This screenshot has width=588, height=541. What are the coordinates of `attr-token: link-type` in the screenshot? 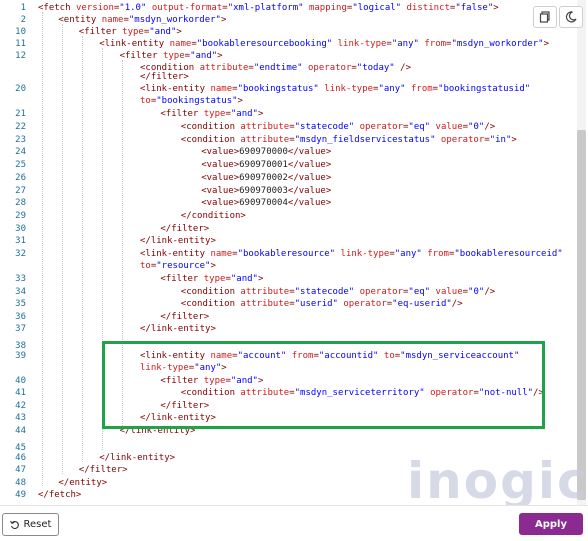 It's located at (349, 89).